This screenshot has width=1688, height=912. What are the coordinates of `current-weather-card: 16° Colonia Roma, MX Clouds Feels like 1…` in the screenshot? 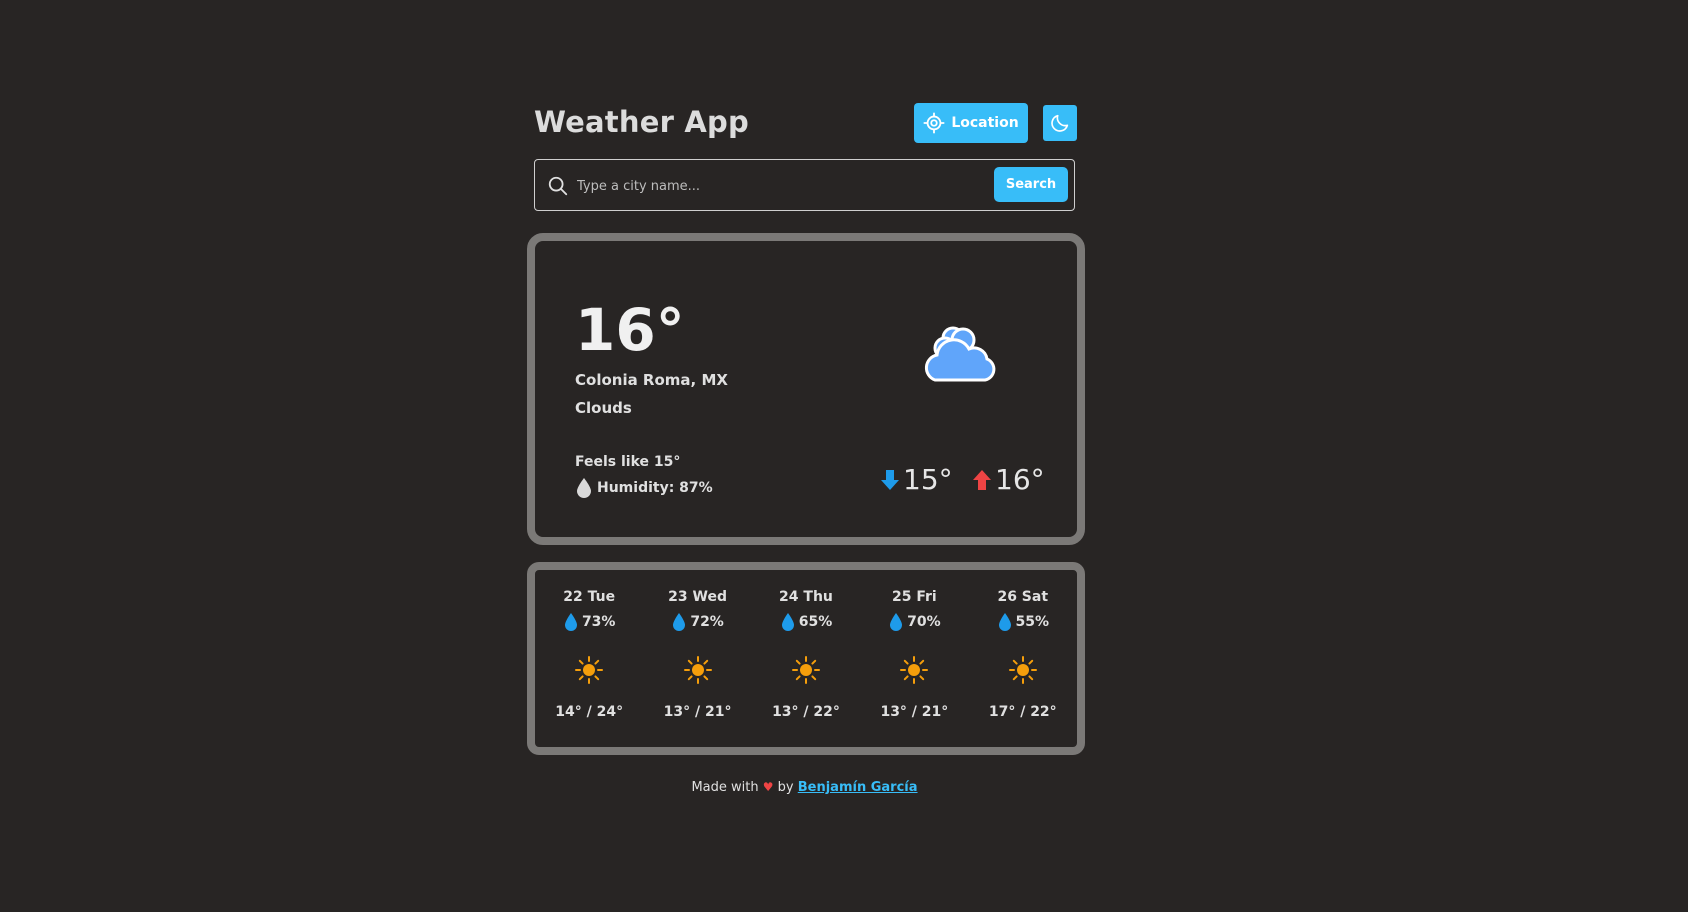 It's located at (806, 389).